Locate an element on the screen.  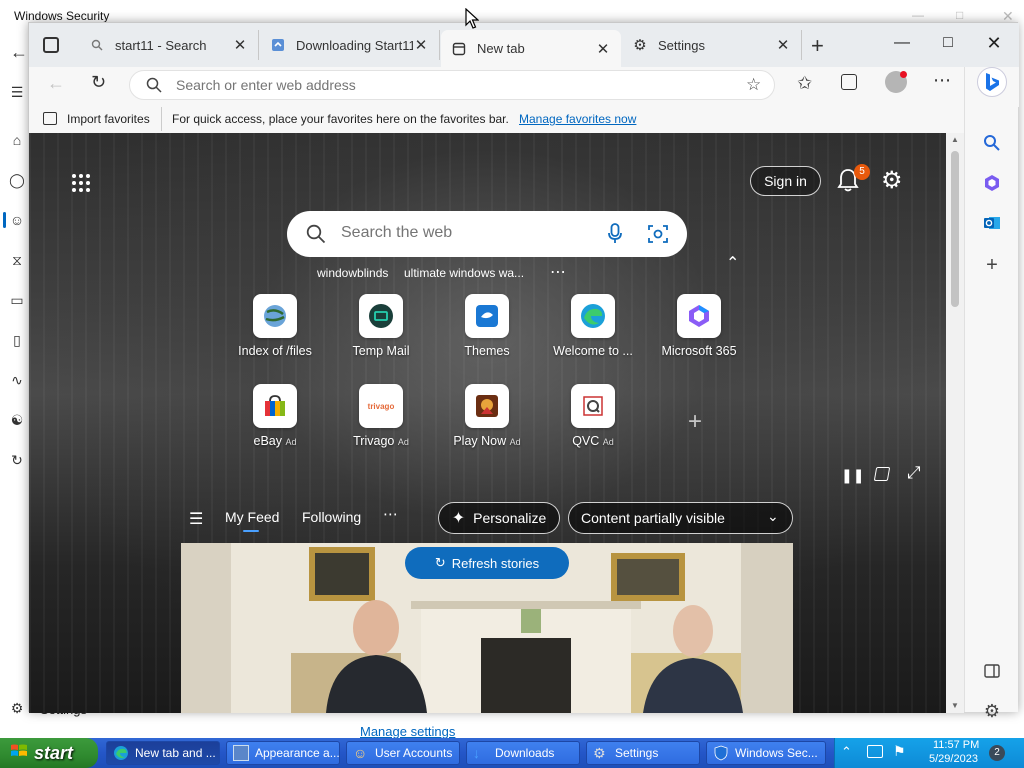
microphone-icon is located at coordinates (615, 235).